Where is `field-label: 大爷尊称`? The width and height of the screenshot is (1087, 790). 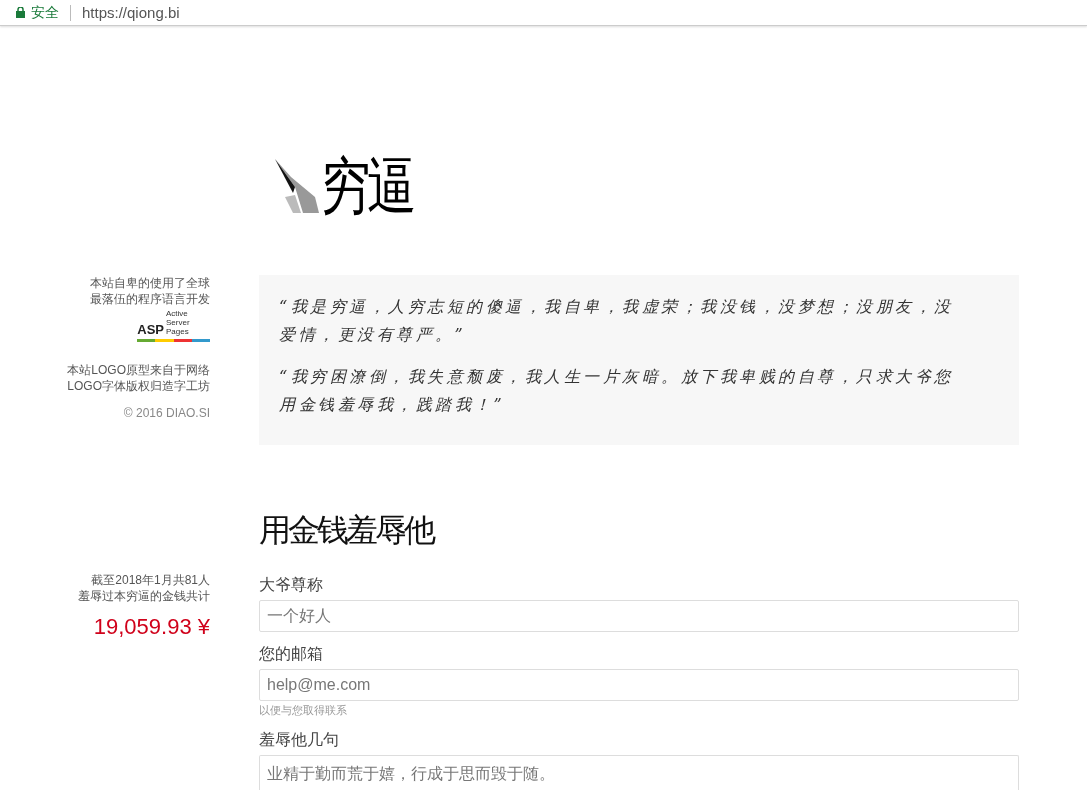
field-label: 大爷尊称 is located at coordinates (291, 585).